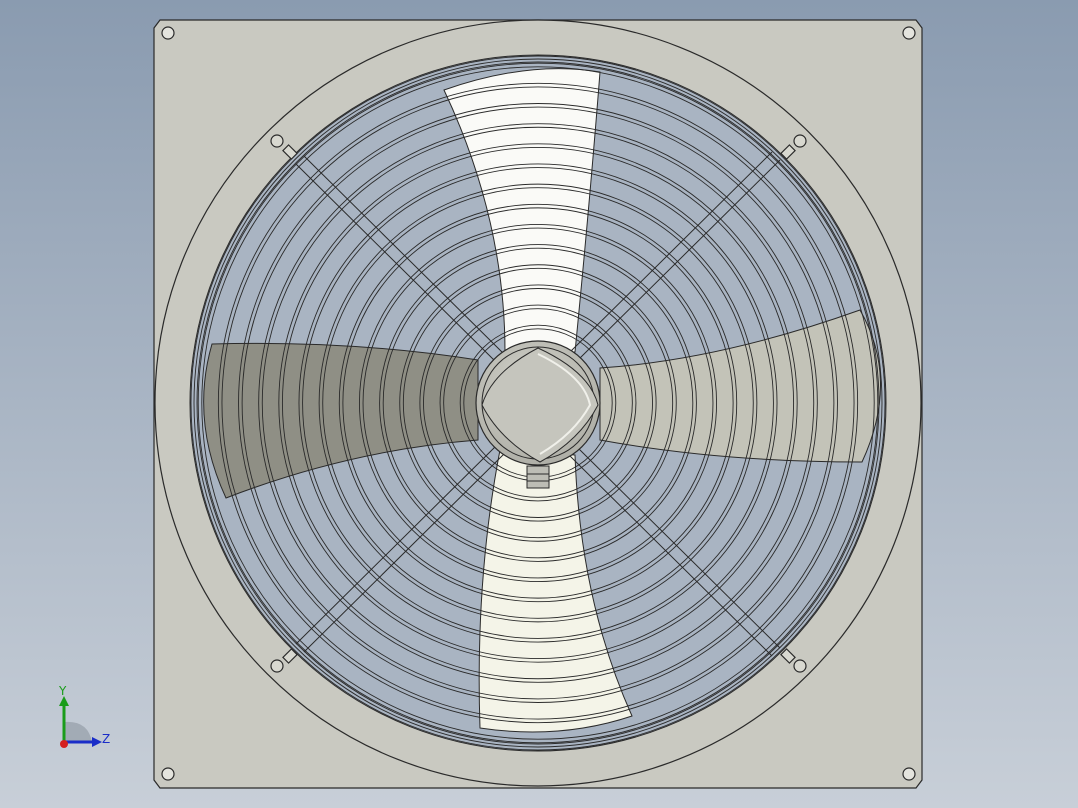  I want to click on z-axis-arrowhead, so click(97, 742).